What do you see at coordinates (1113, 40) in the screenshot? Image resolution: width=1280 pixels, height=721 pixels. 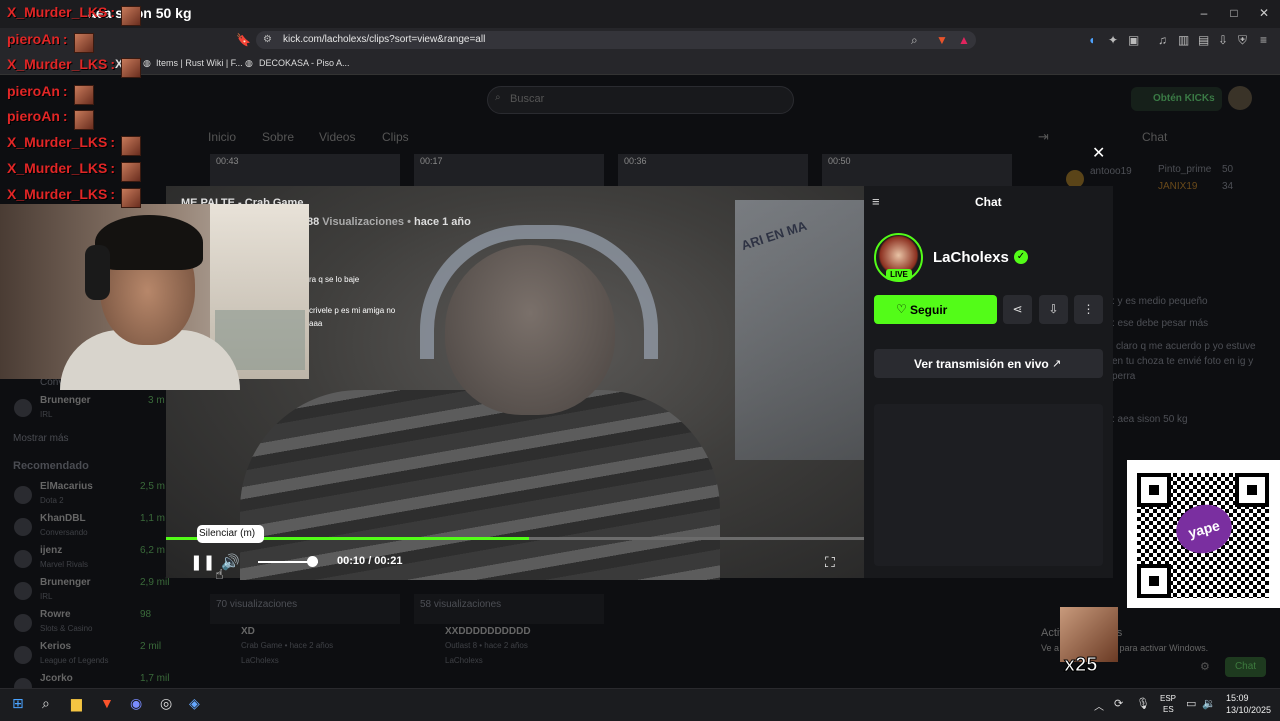 I see `extensions-icon: ✦` at bounding box center [1113, 40].